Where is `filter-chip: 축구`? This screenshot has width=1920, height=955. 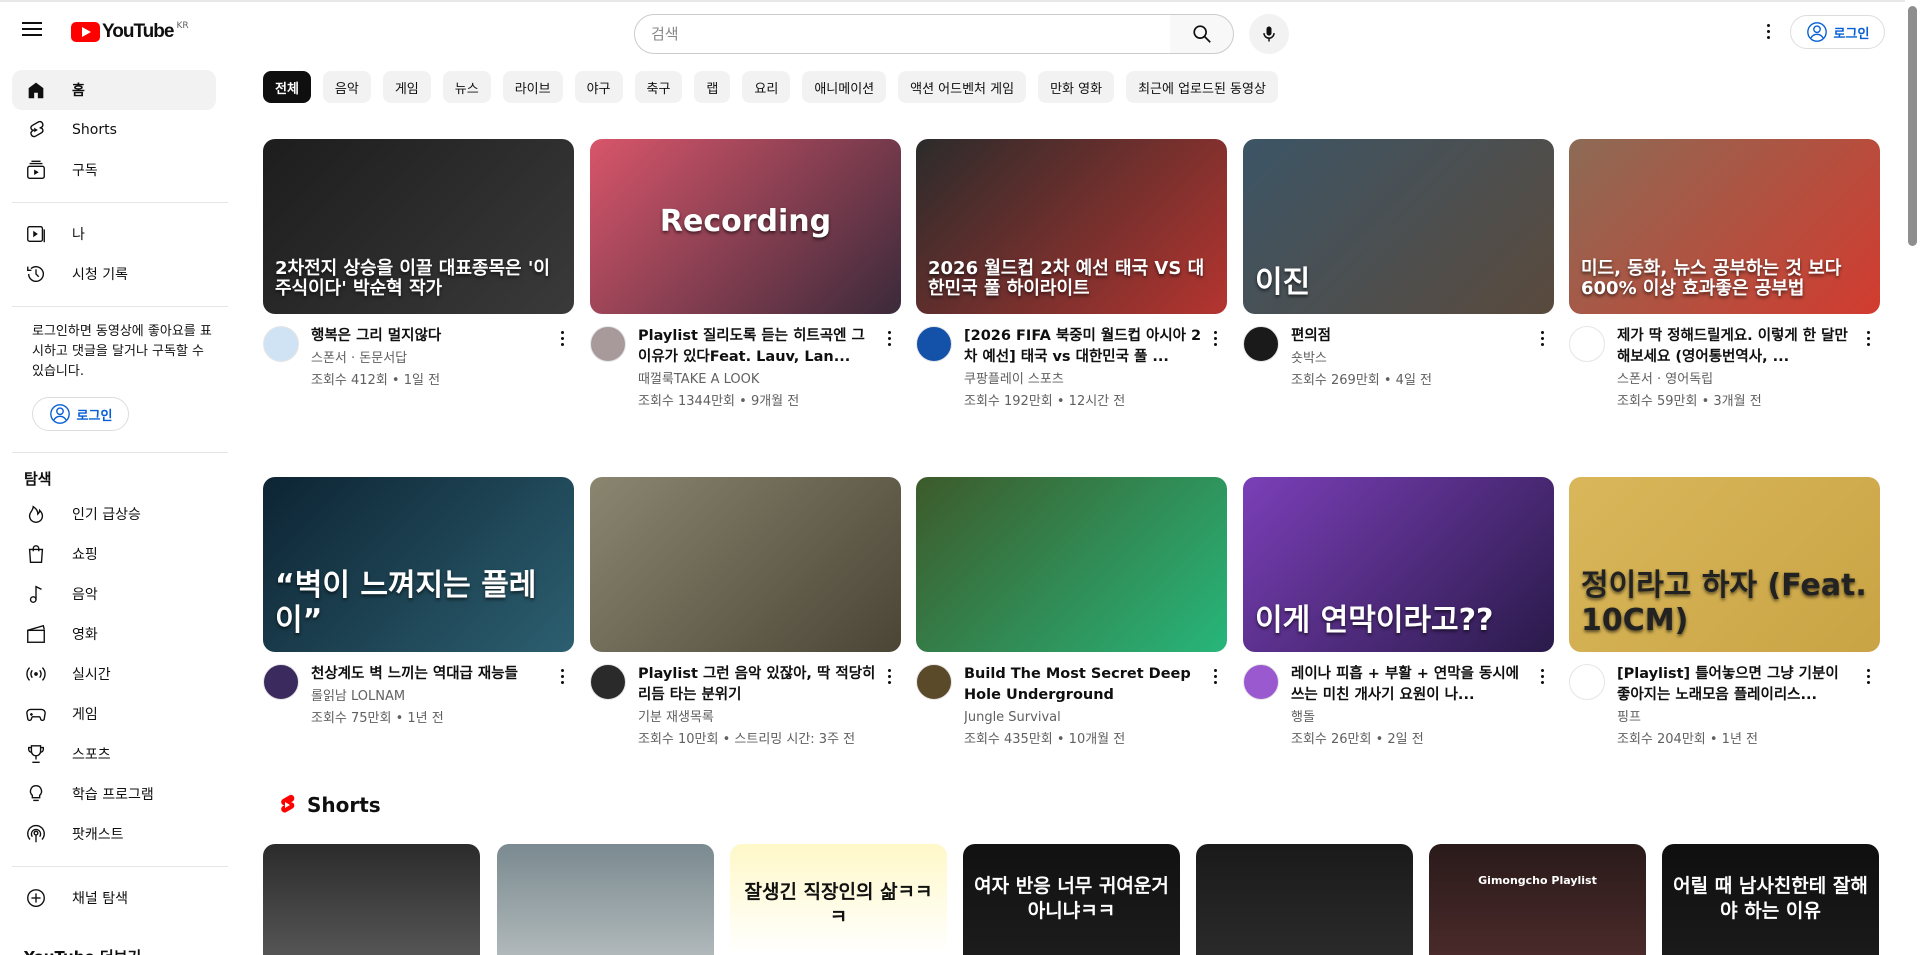 filter-chip: 축구 is located at coordinates (658, 87).